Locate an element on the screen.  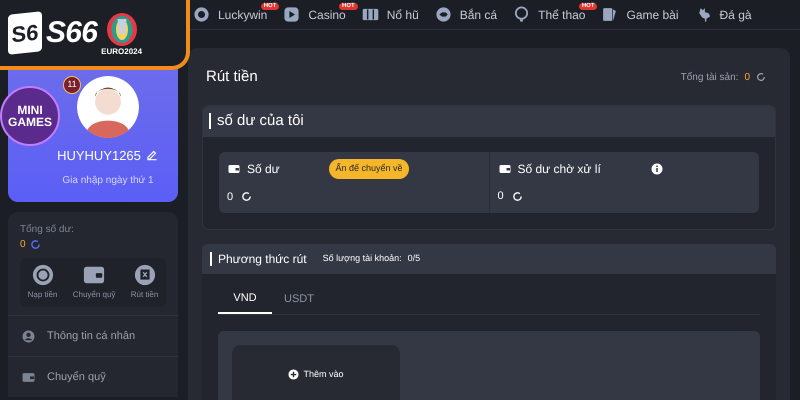
logo-panel: S6 S66 EURO2024 is located at coordinates (95, 35).